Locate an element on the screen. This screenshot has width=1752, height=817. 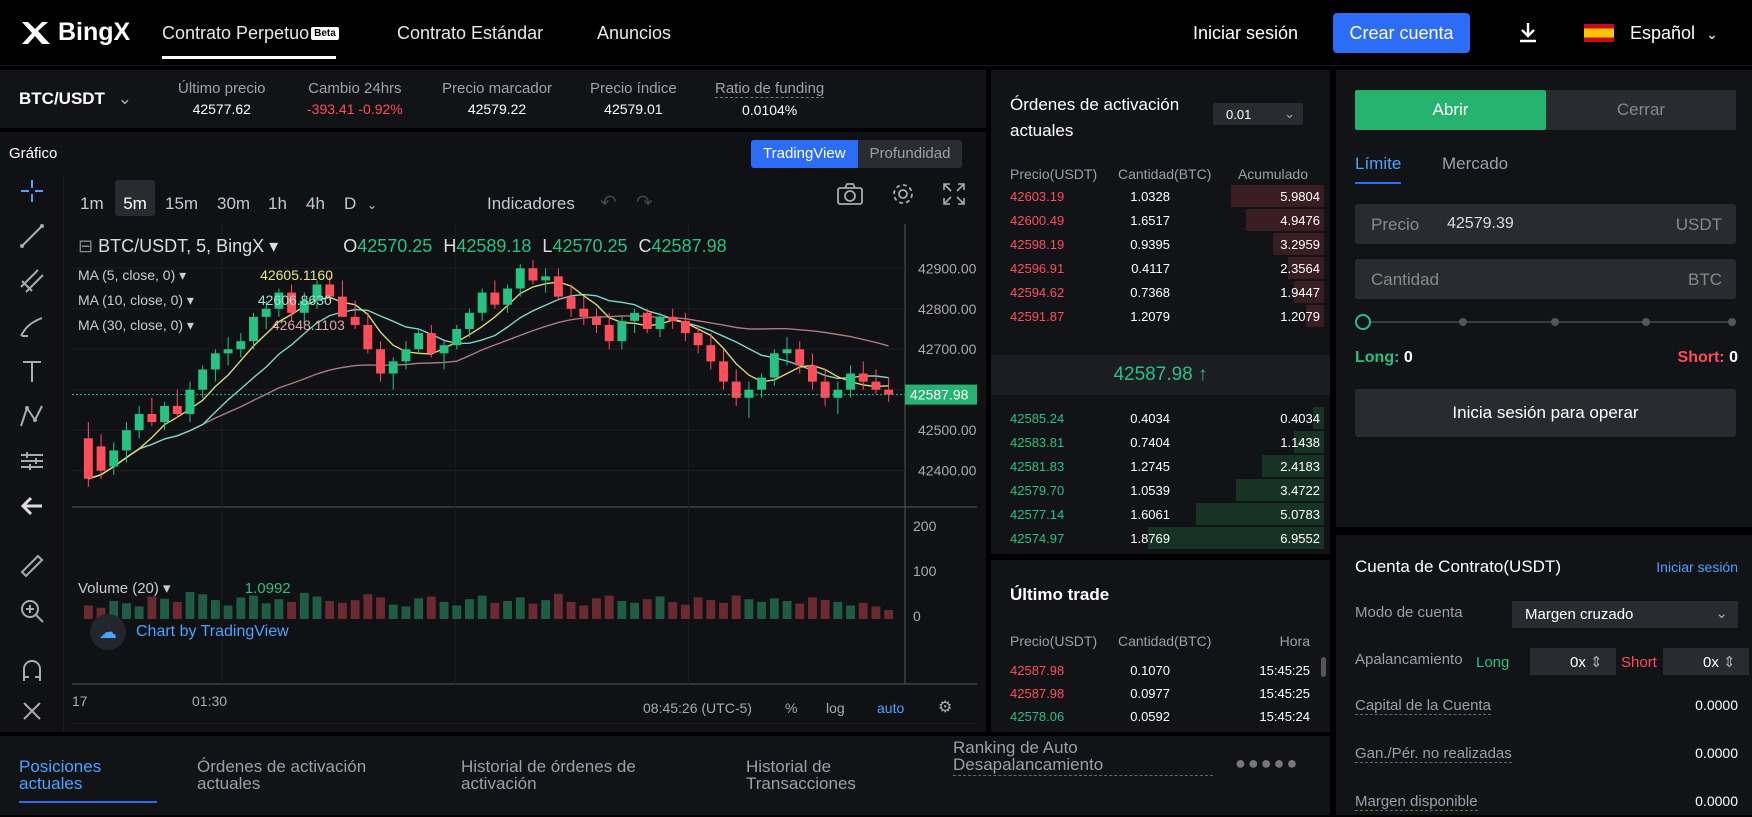
bid-amount: 1.6061 is located at coordinates (1150, 514).